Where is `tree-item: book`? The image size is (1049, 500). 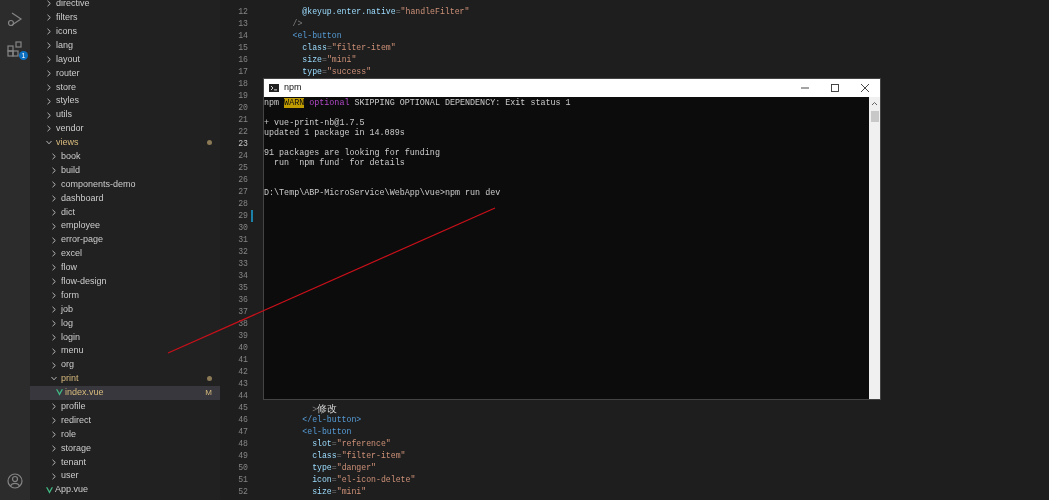
tree-item: book is located at coordinates (125, 156).